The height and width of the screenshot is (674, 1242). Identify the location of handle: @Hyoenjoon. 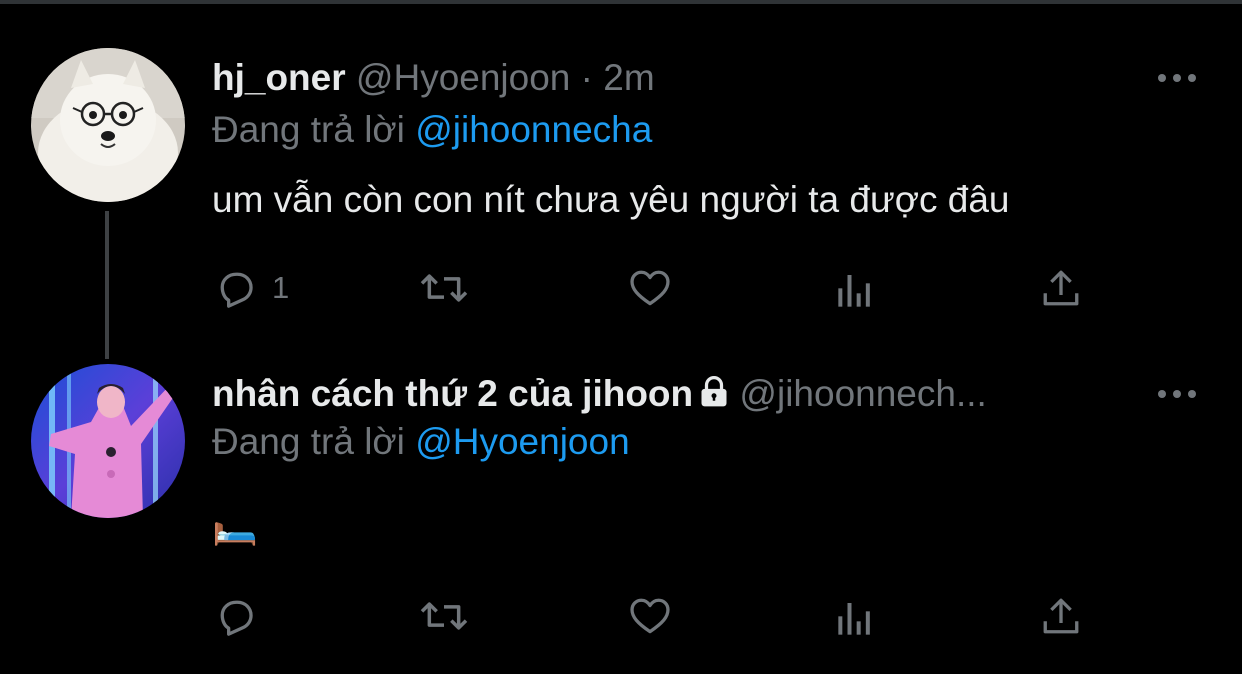
(463, 77).